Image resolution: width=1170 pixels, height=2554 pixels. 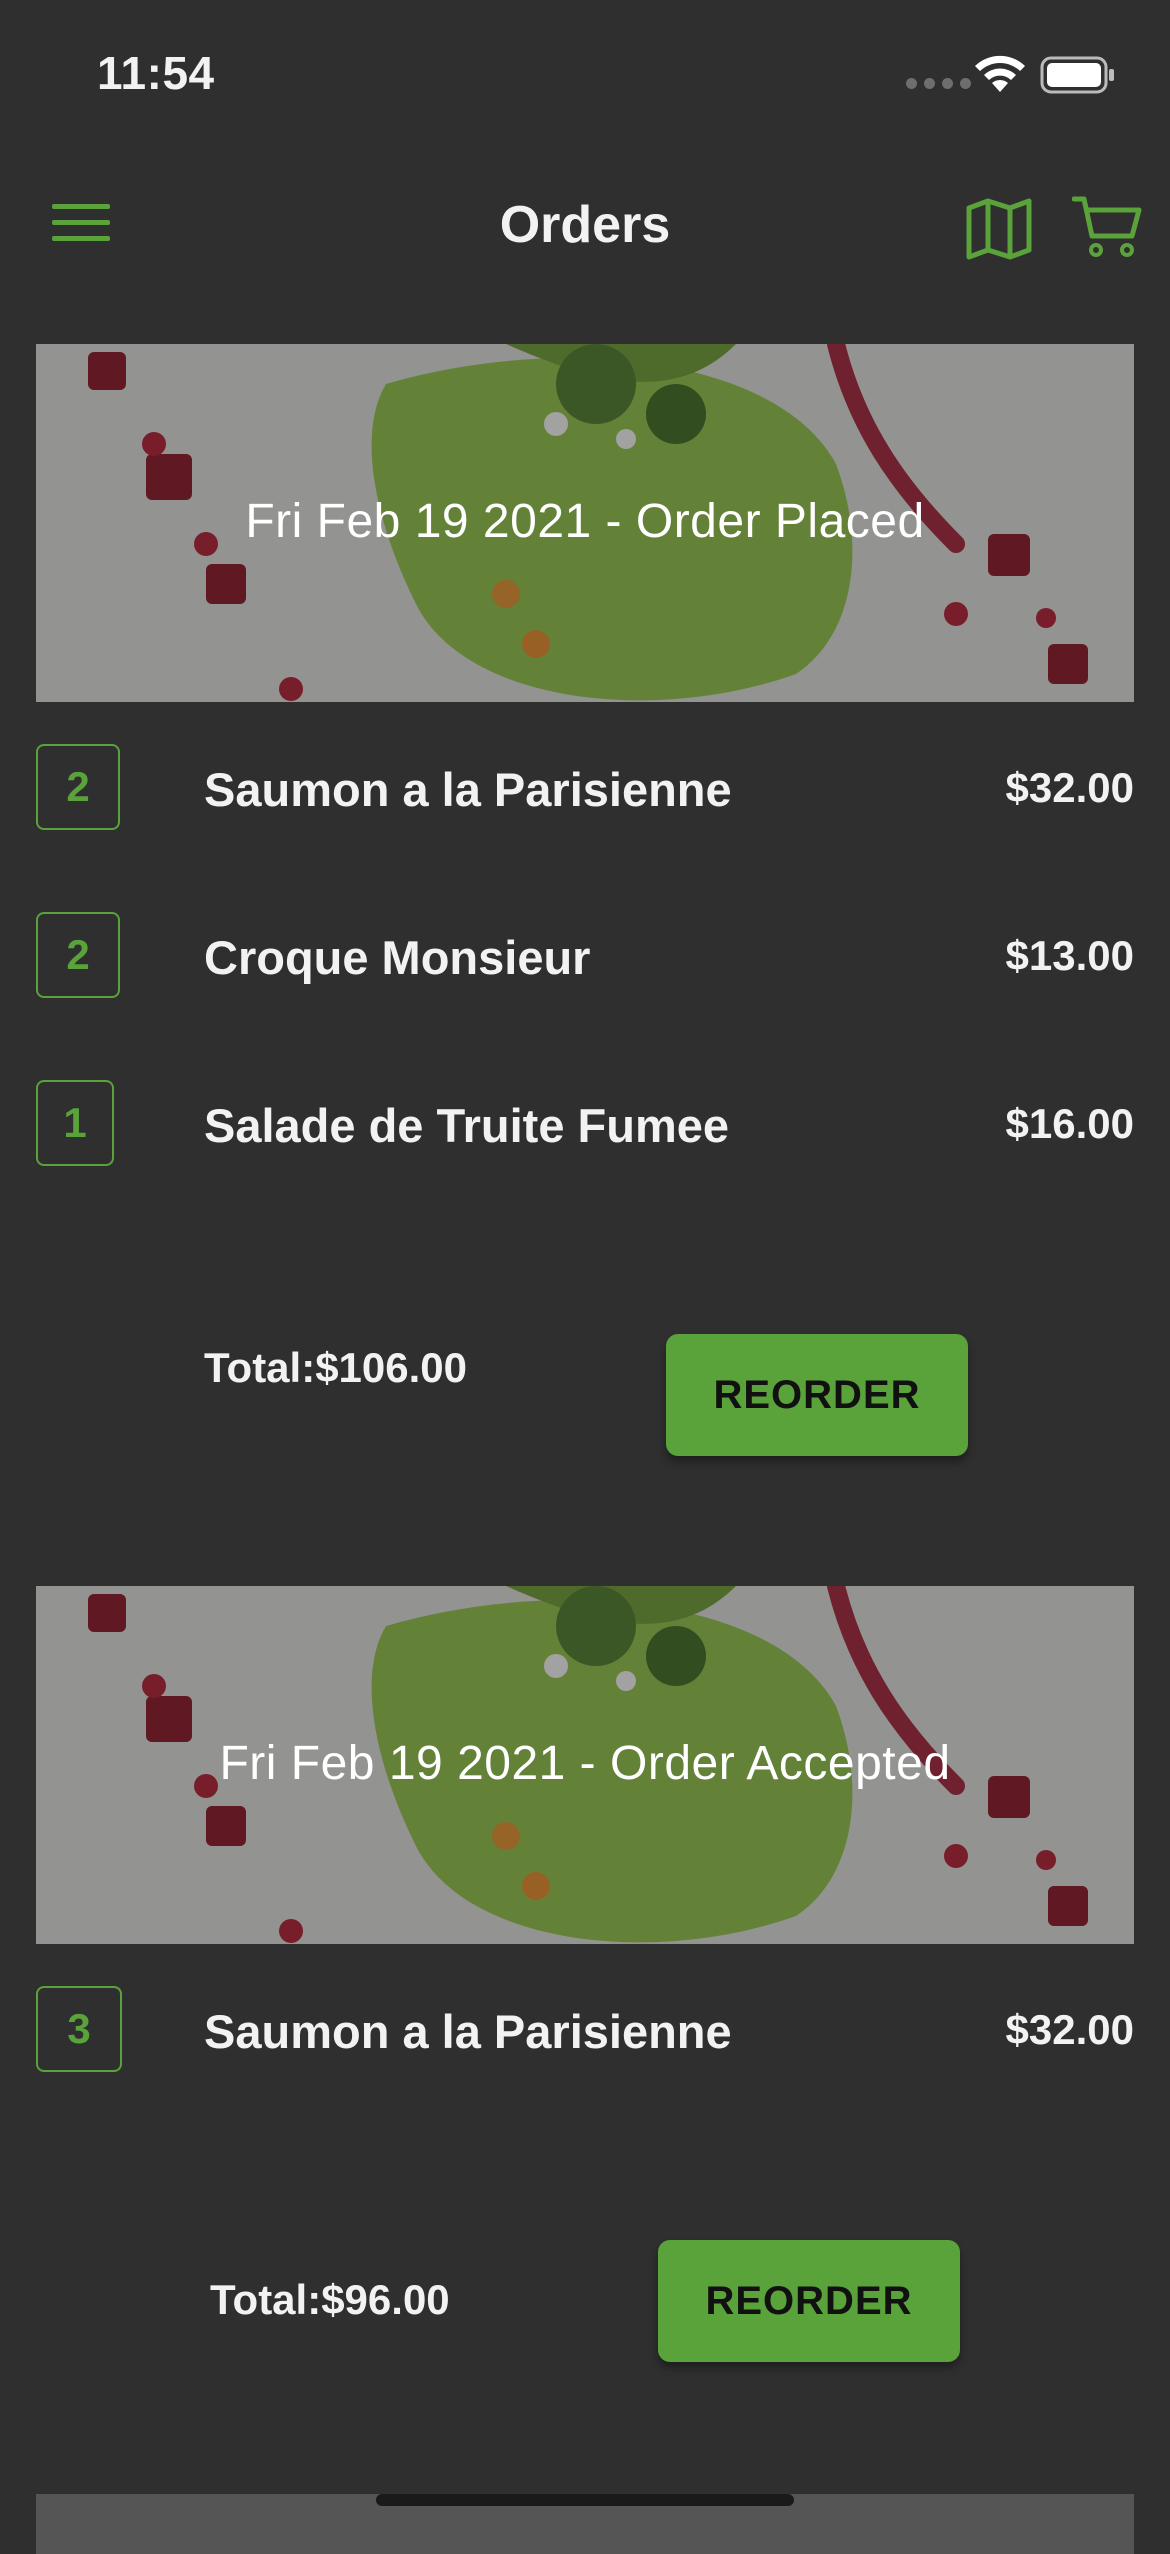 I want to click on order-status-title: Fri Feb 19 2021 - Order Placed, so click(x=585, y=521).